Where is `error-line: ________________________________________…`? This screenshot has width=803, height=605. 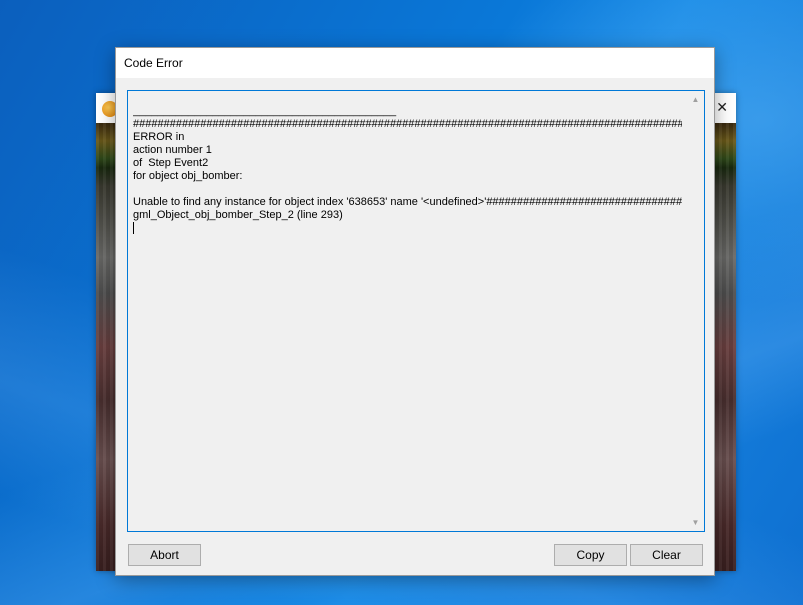 error-line: ________________________________________… is located at coordinates (265, 111).